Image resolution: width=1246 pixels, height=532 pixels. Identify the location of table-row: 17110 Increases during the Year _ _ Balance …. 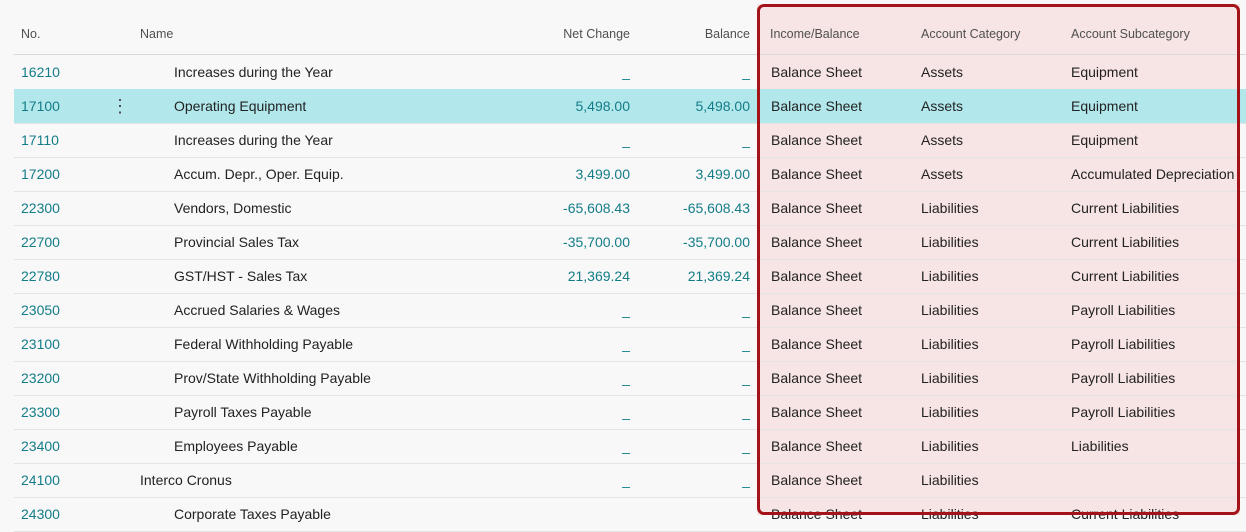
(630, 140).